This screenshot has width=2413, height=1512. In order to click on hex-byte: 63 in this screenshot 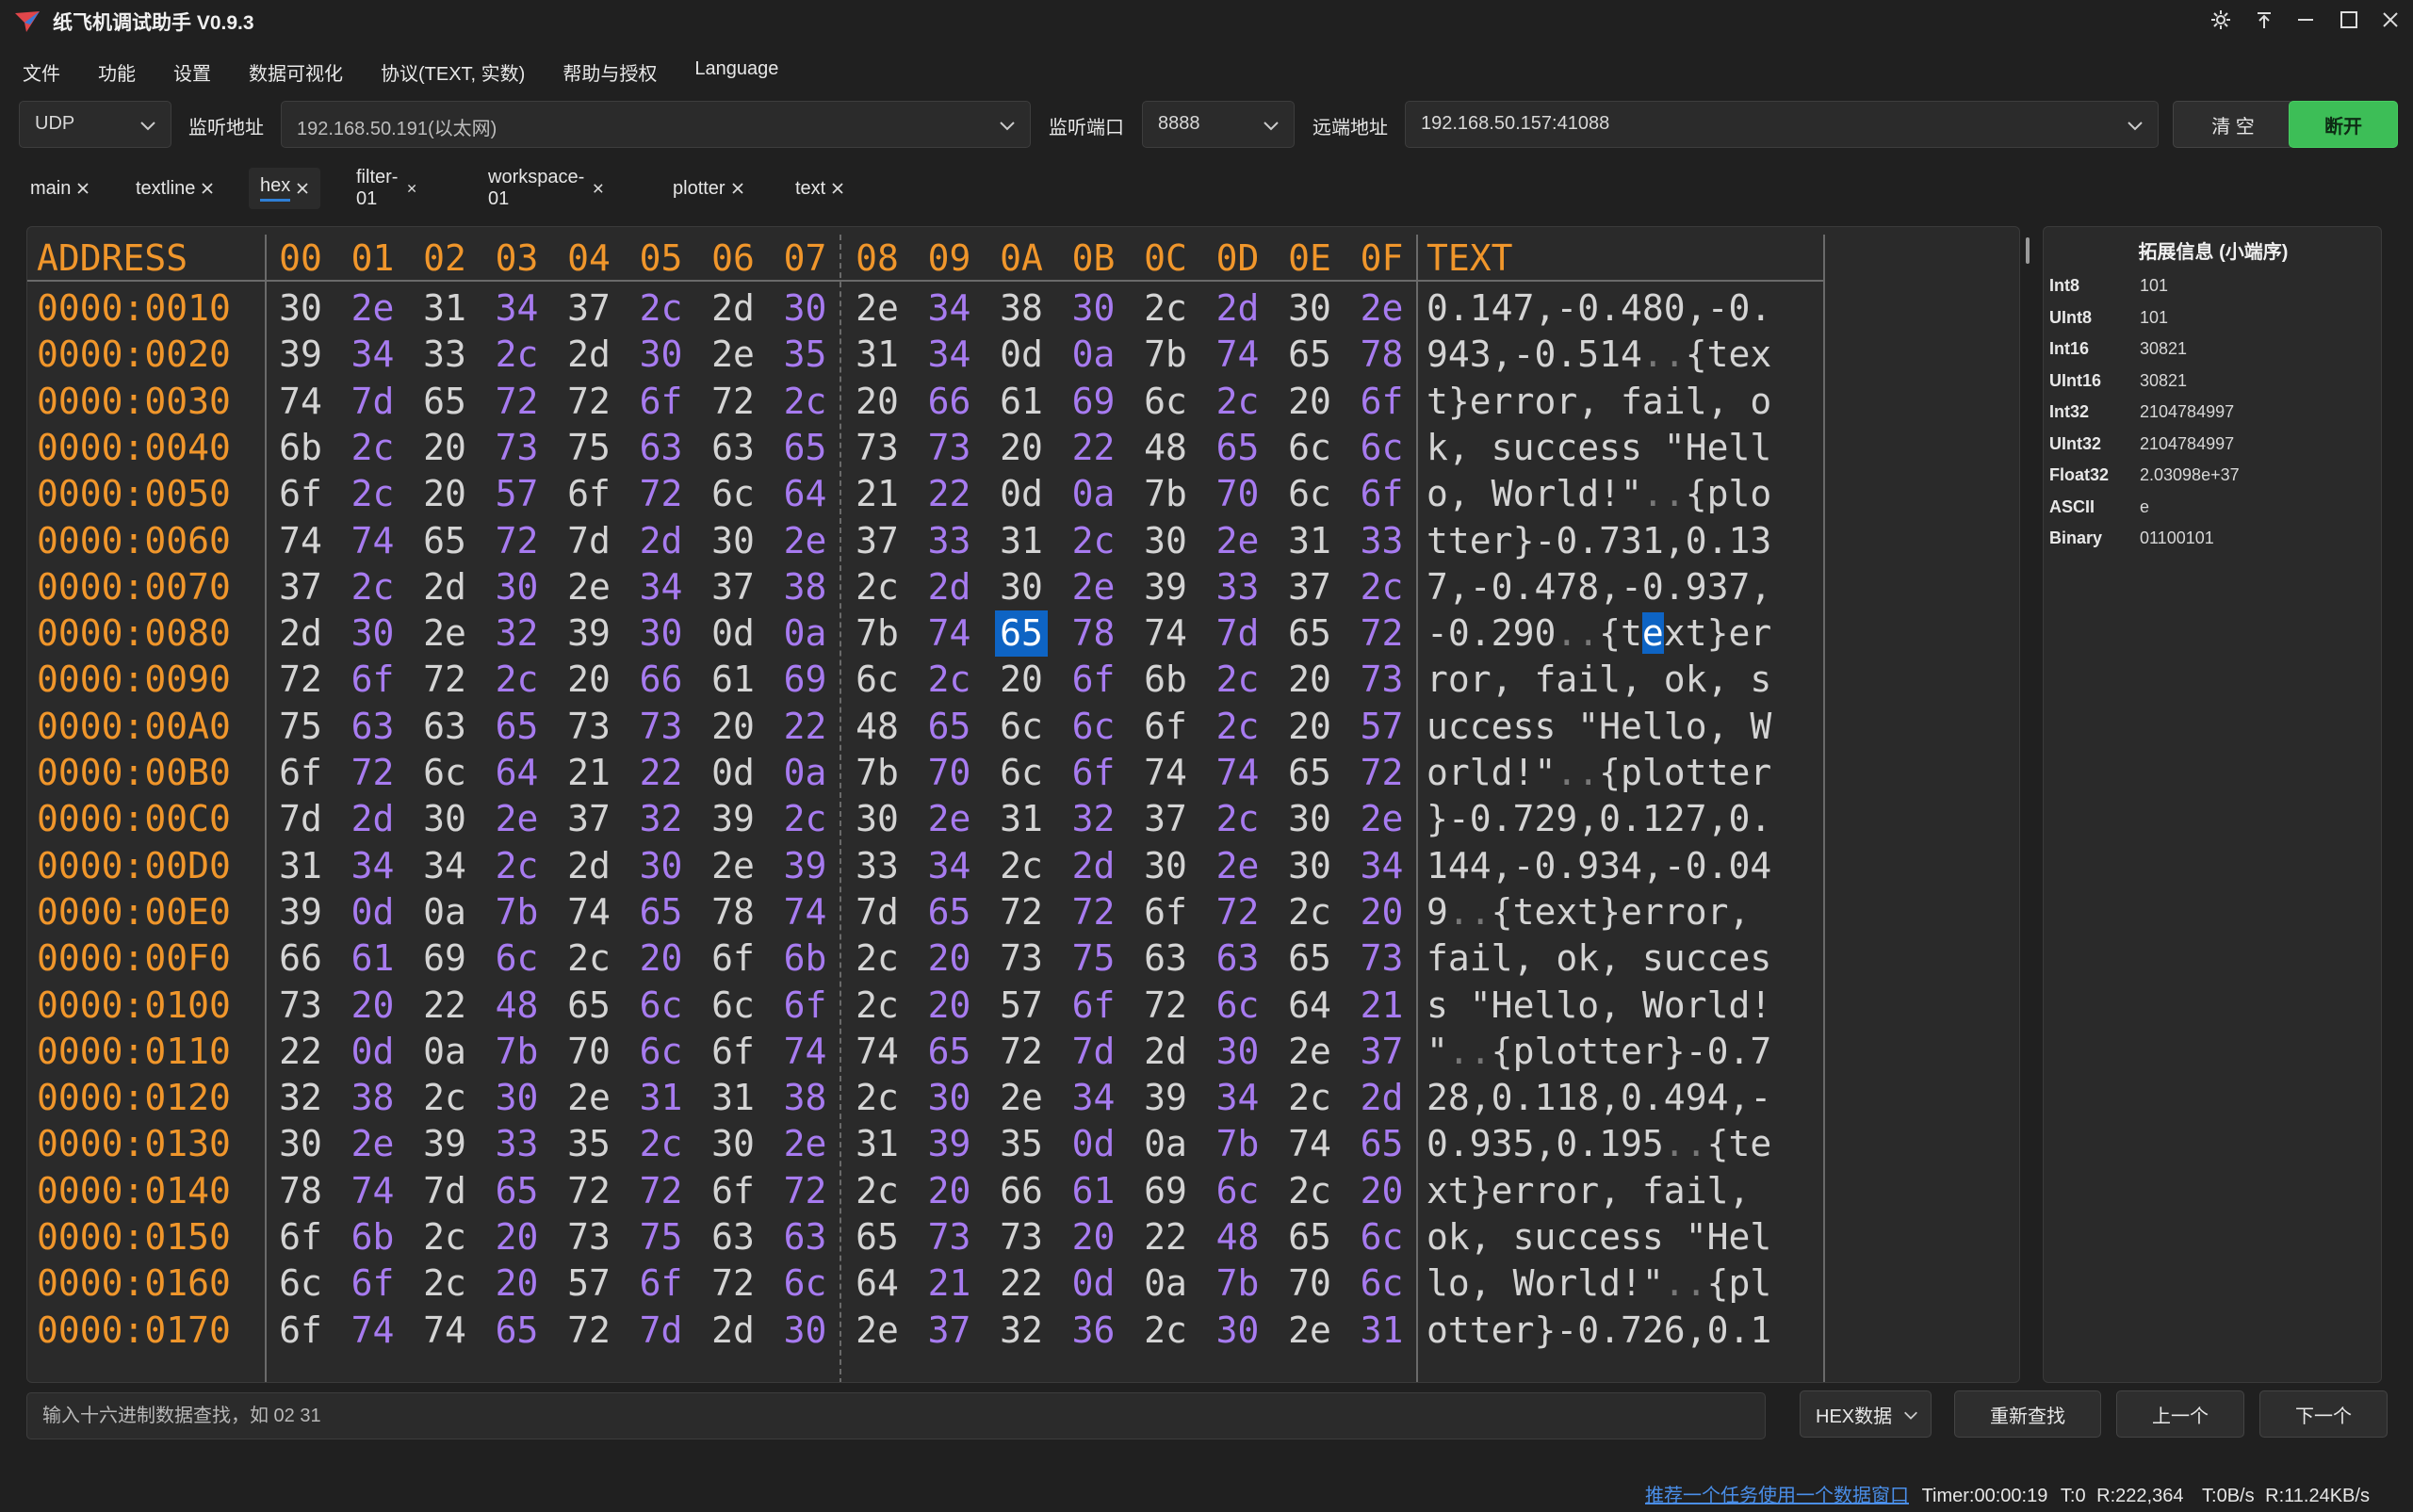, I will do `click(444, 727)`.